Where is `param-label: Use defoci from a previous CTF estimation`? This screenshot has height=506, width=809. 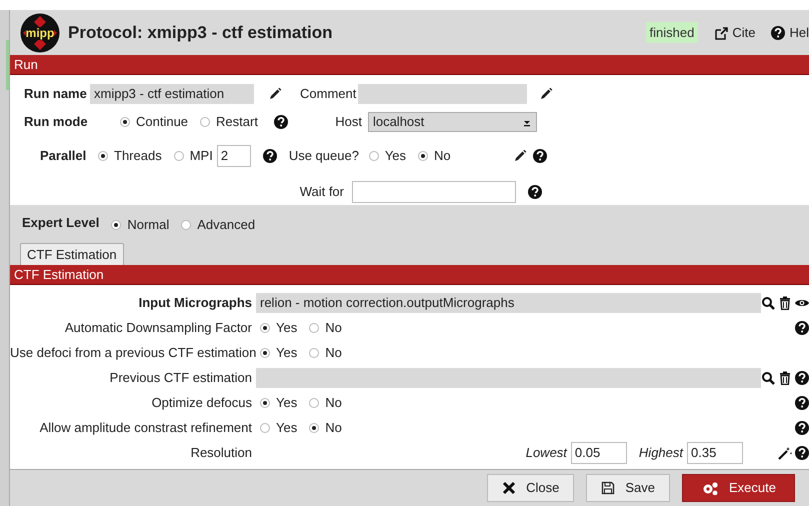 param-label: Use defoci from a previous CTF estimation is located at coordinates (133, 353).